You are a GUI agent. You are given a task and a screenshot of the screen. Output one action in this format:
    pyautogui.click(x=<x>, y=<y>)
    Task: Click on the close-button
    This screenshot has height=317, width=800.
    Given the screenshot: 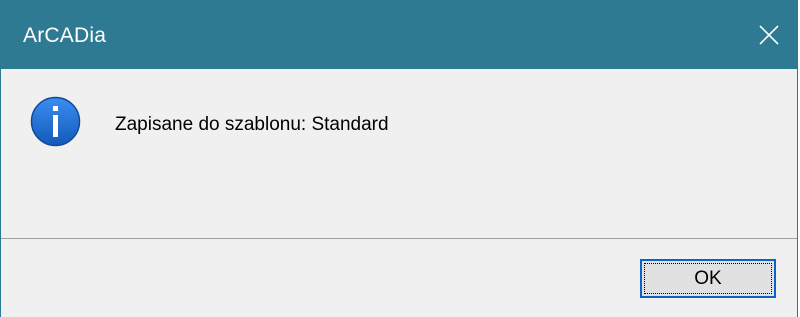 What is the action you would take?
    pyautogui.click(x=769, y=34)
    